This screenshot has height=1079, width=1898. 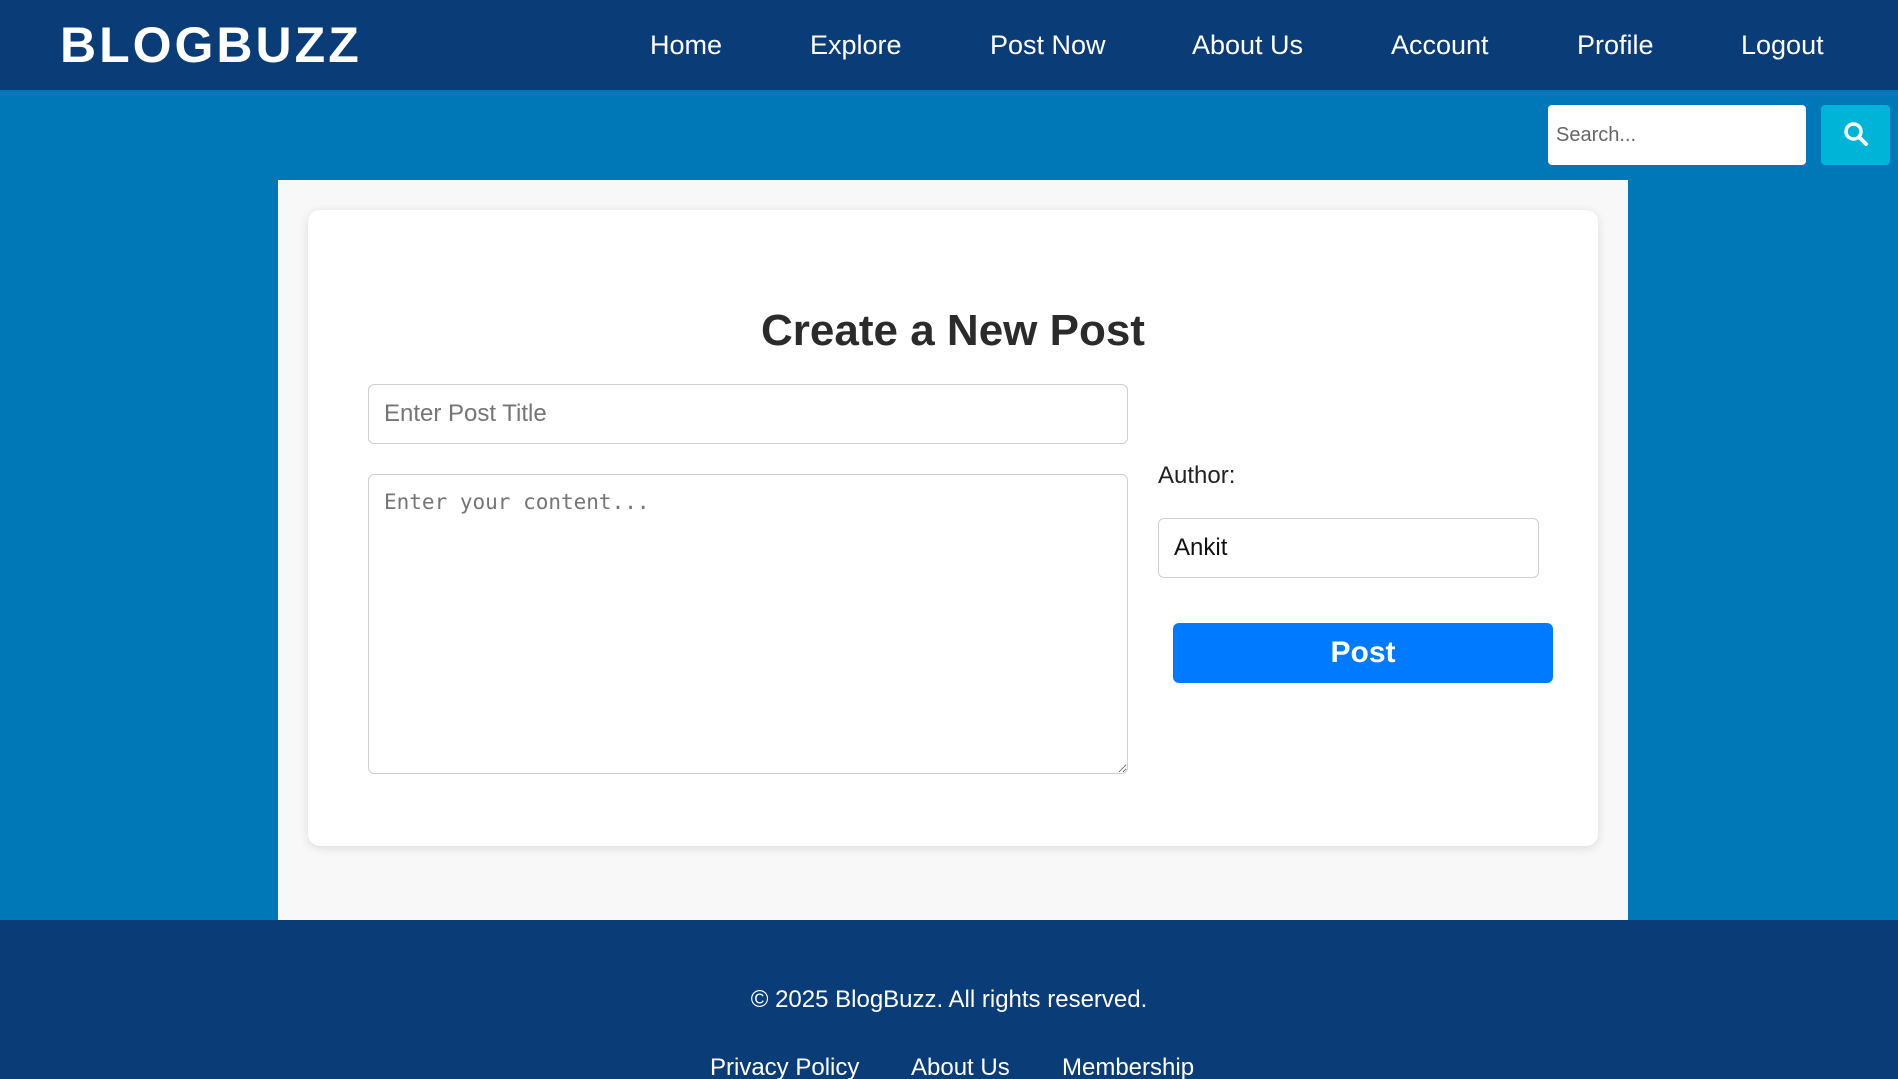 What do you see at coordinates (1247, 45) in the screenshot?
I see `nav-about-us: About Us` at bounding box center [1247, 45].